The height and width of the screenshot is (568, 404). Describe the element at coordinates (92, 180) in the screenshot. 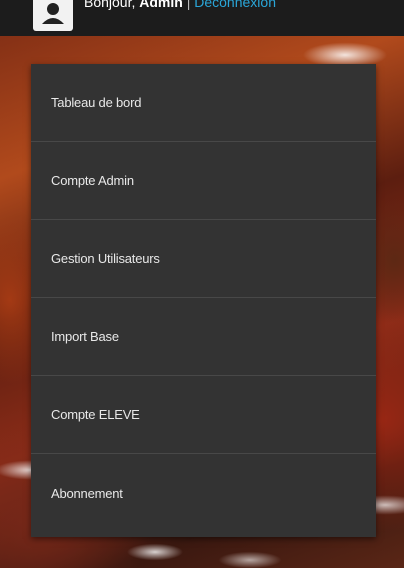

I see `menu-item-label: Compte Admin` at that location.